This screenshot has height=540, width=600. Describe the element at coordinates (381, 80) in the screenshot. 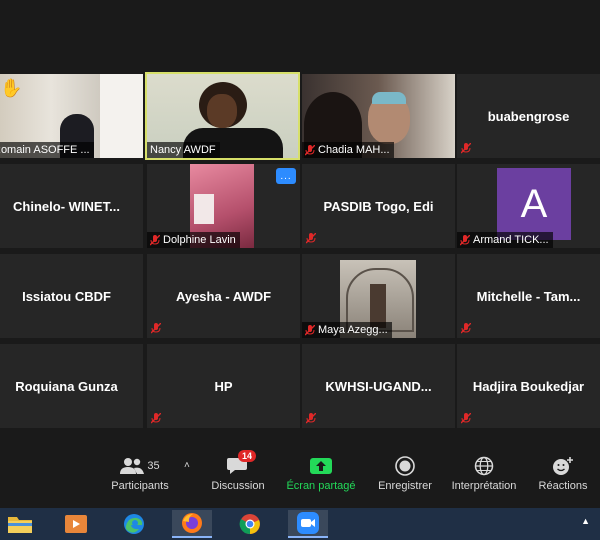

I see `lamp-decoration-icon` at that location.